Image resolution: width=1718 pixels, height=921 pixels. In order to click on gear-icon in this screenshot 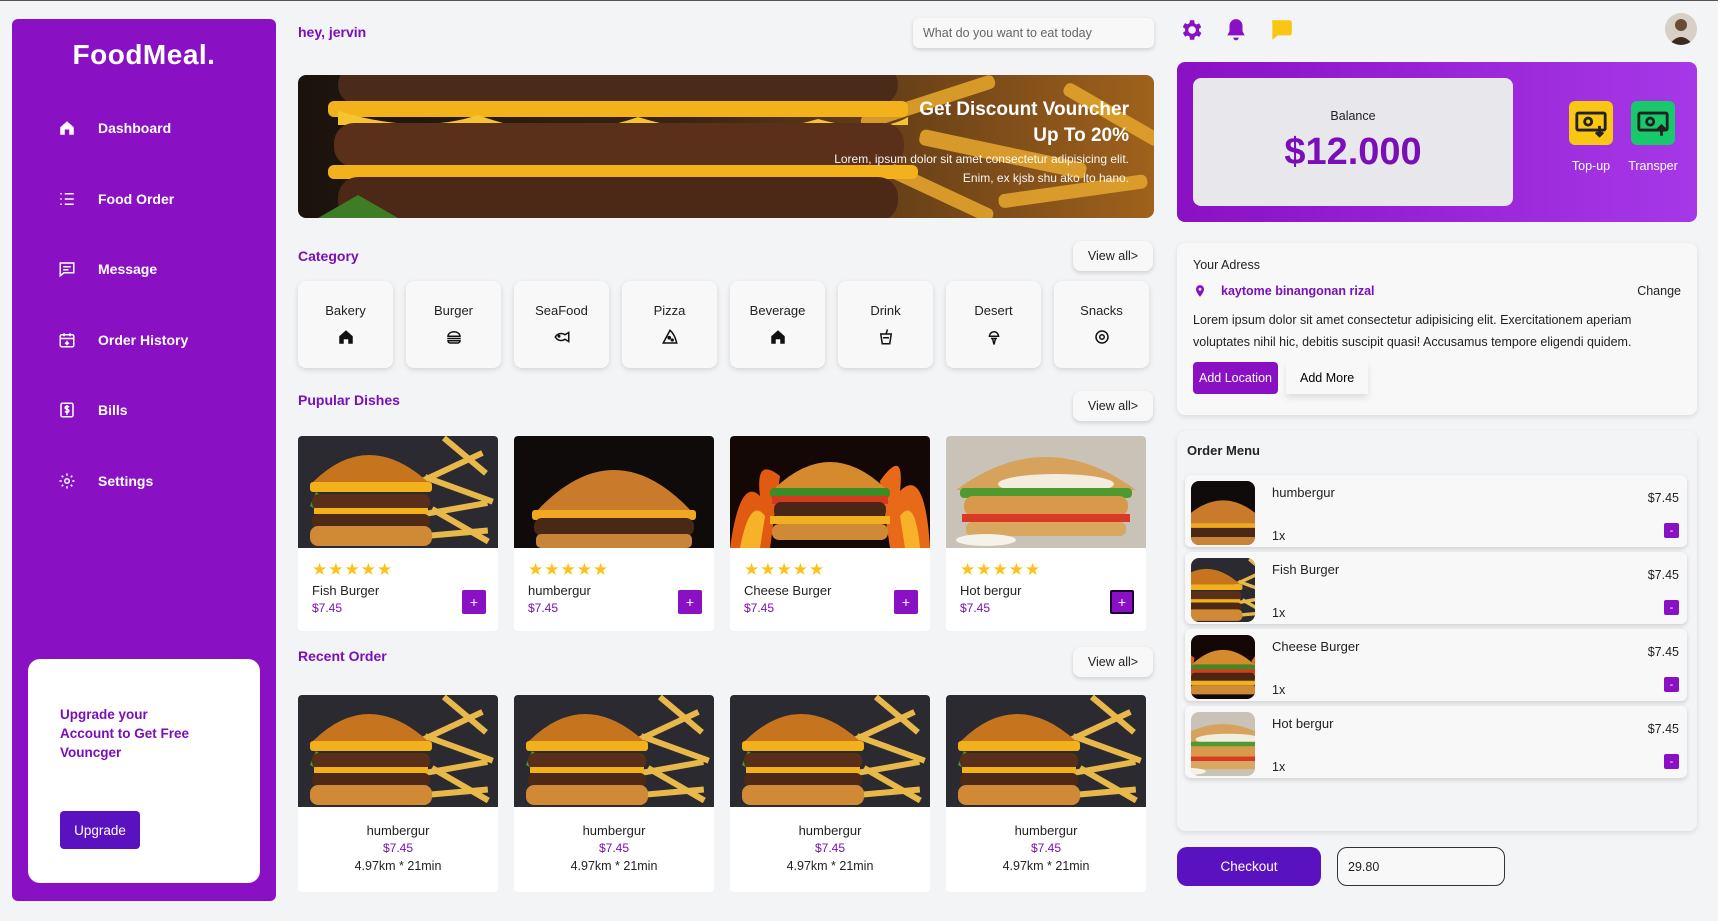, I will do `click(67, 481)`.